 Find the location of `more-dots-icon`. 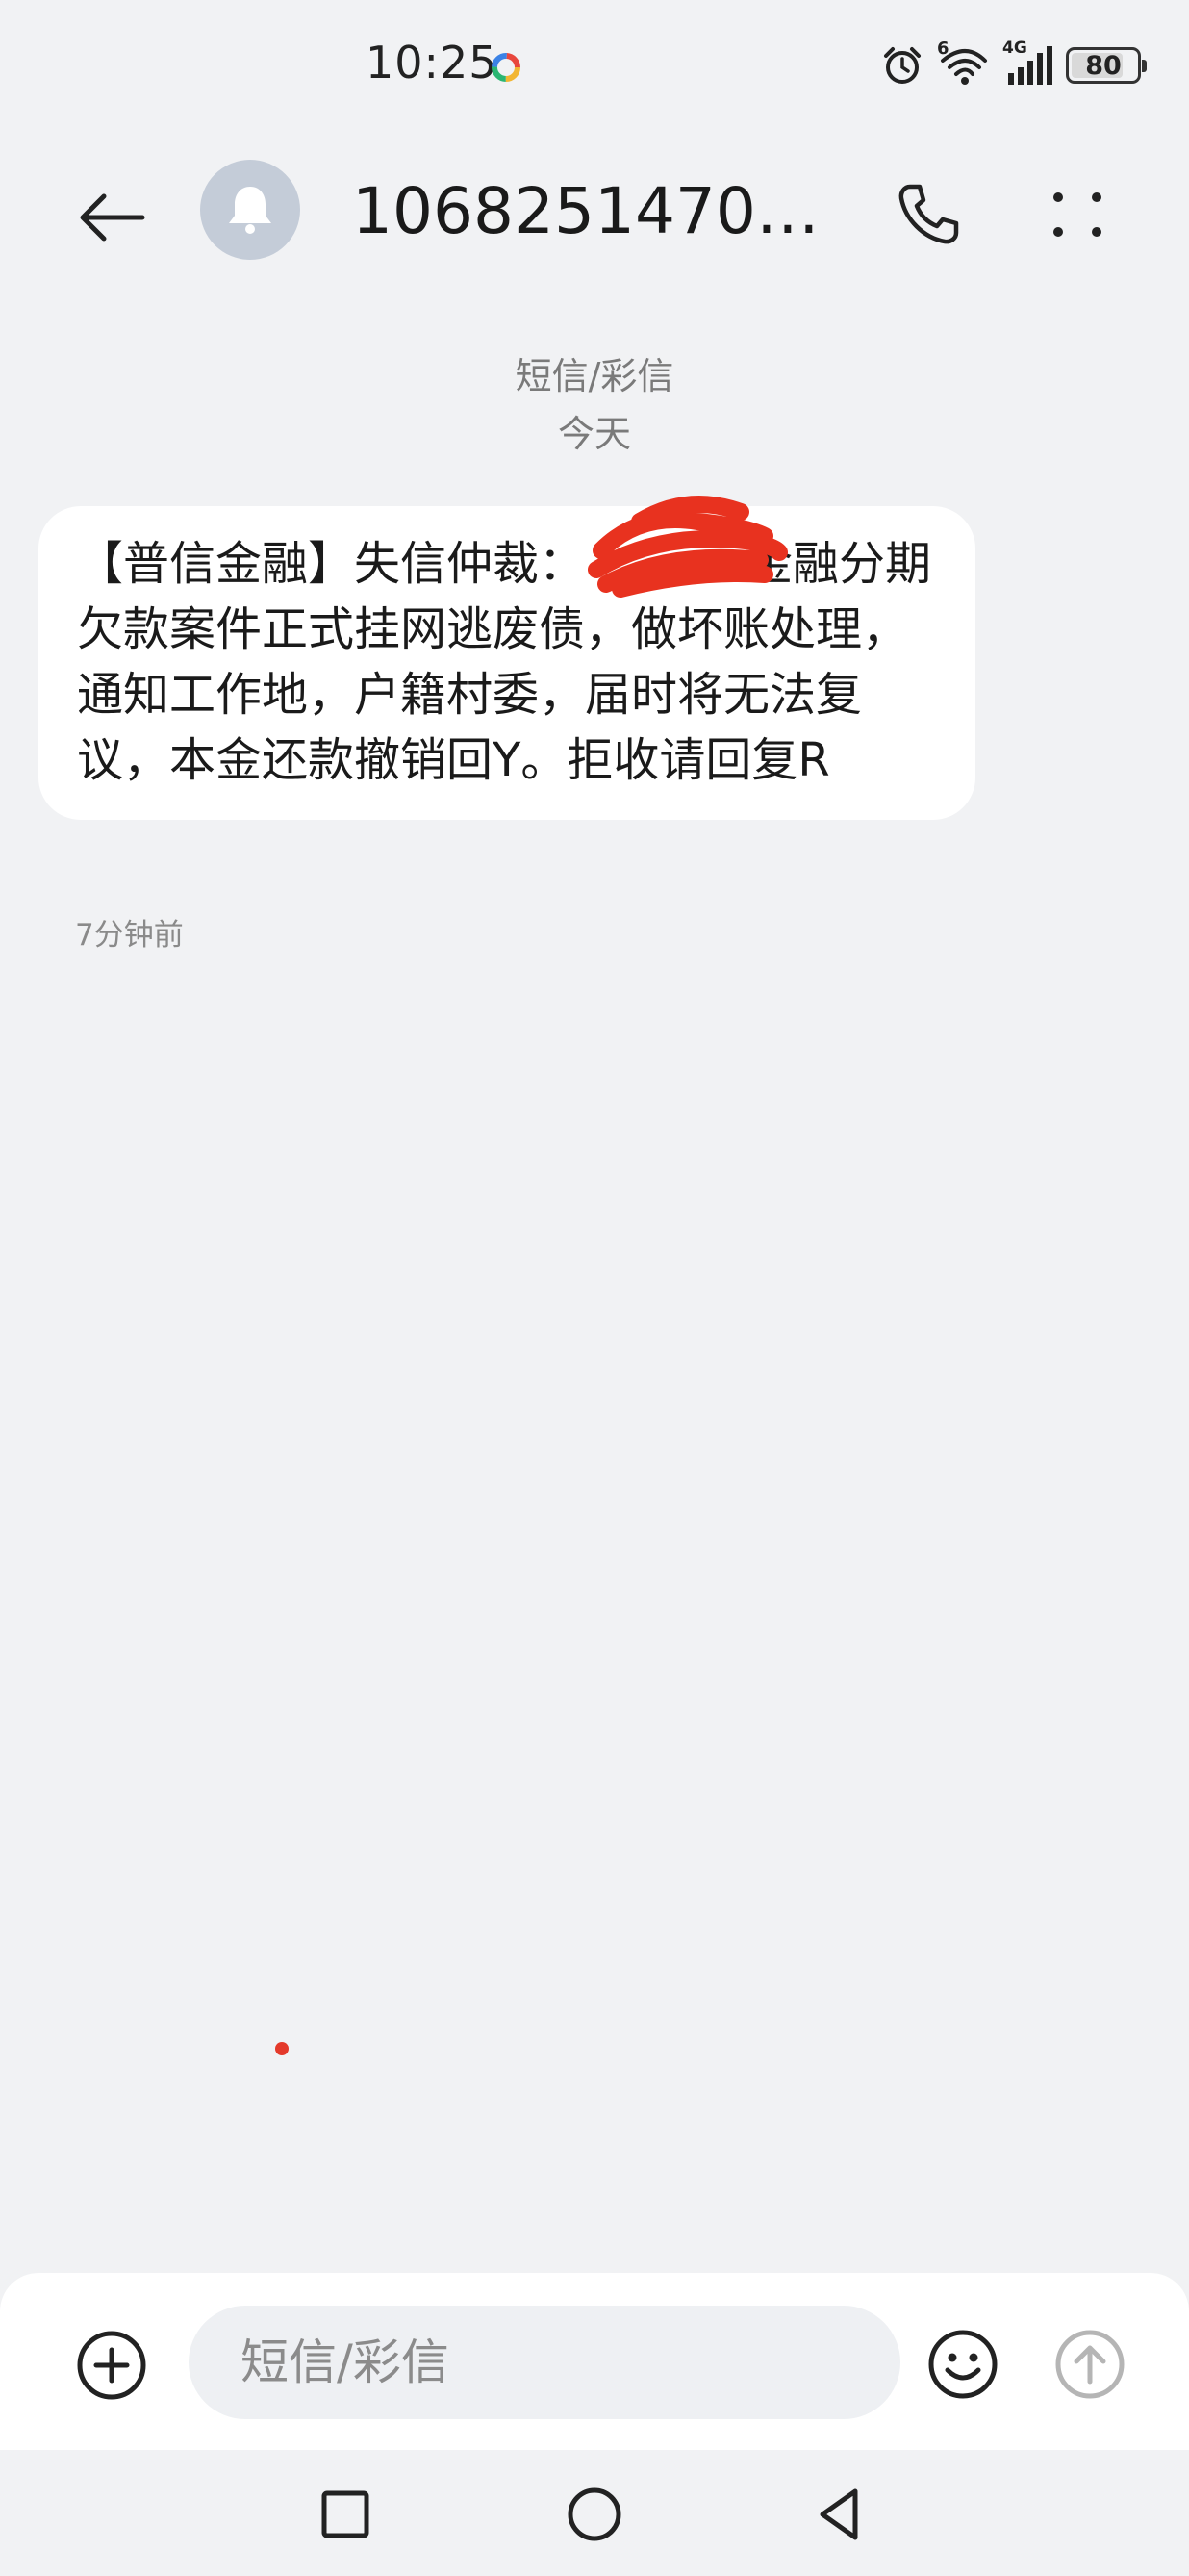

more-dots-icon is located at coordinates (1077, 214).